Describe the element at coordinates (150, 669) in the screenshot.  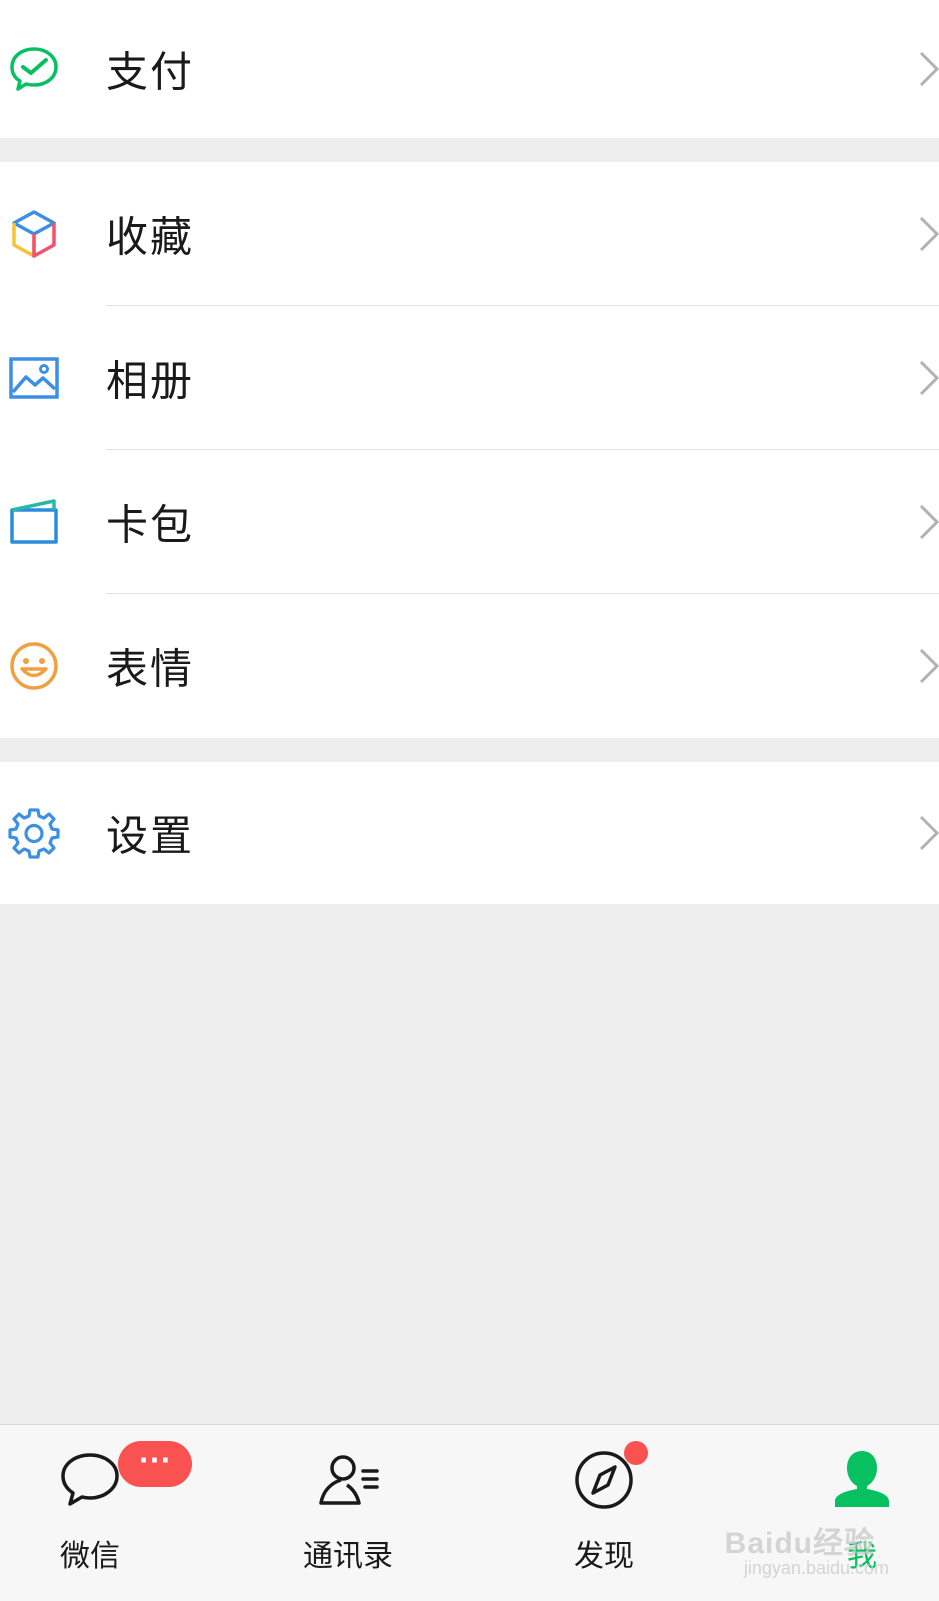
I see `menu-item-label: 表情` at that location.